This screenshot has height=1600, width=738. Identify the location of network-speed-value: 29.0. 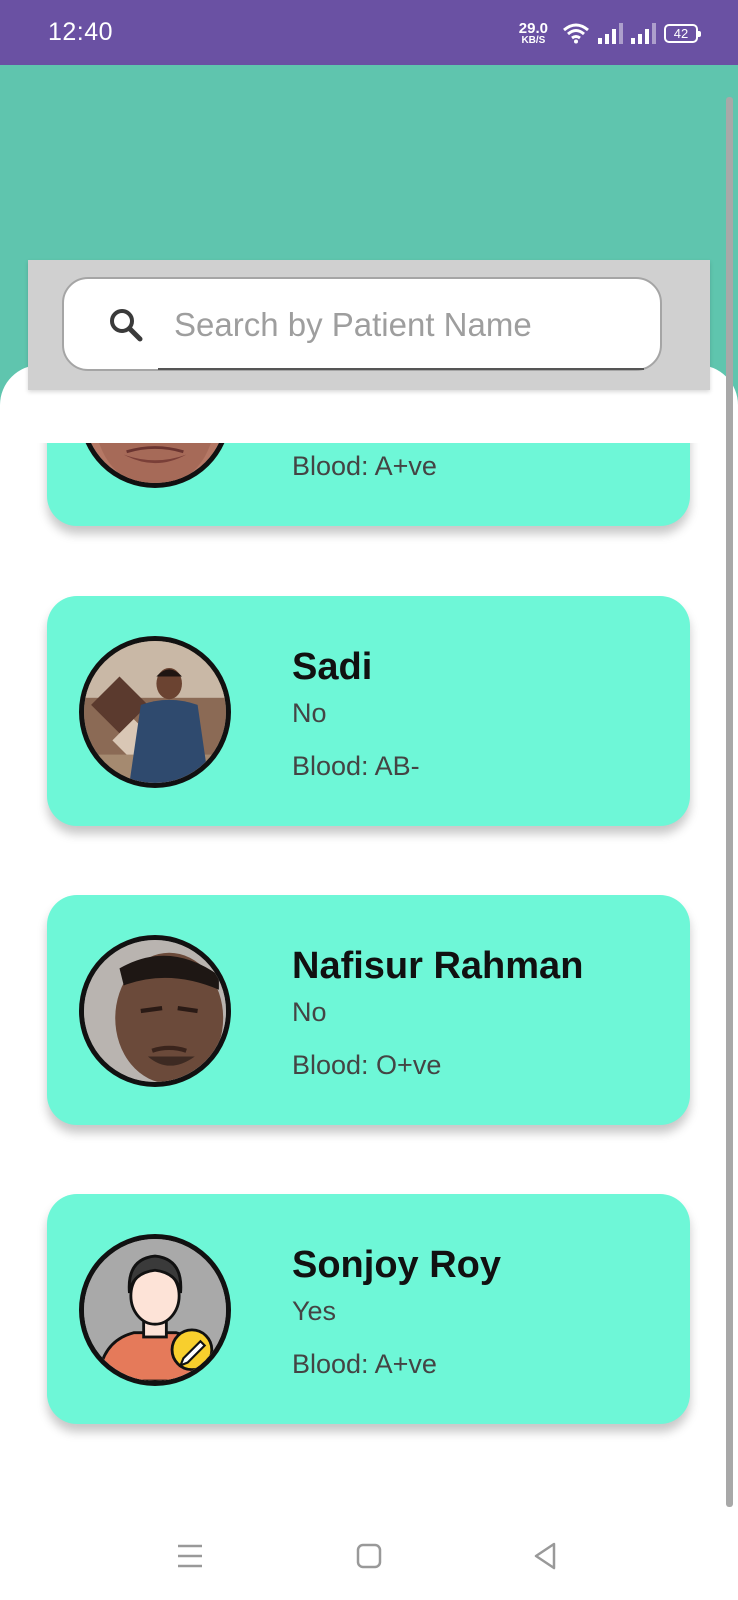
(533, 28).